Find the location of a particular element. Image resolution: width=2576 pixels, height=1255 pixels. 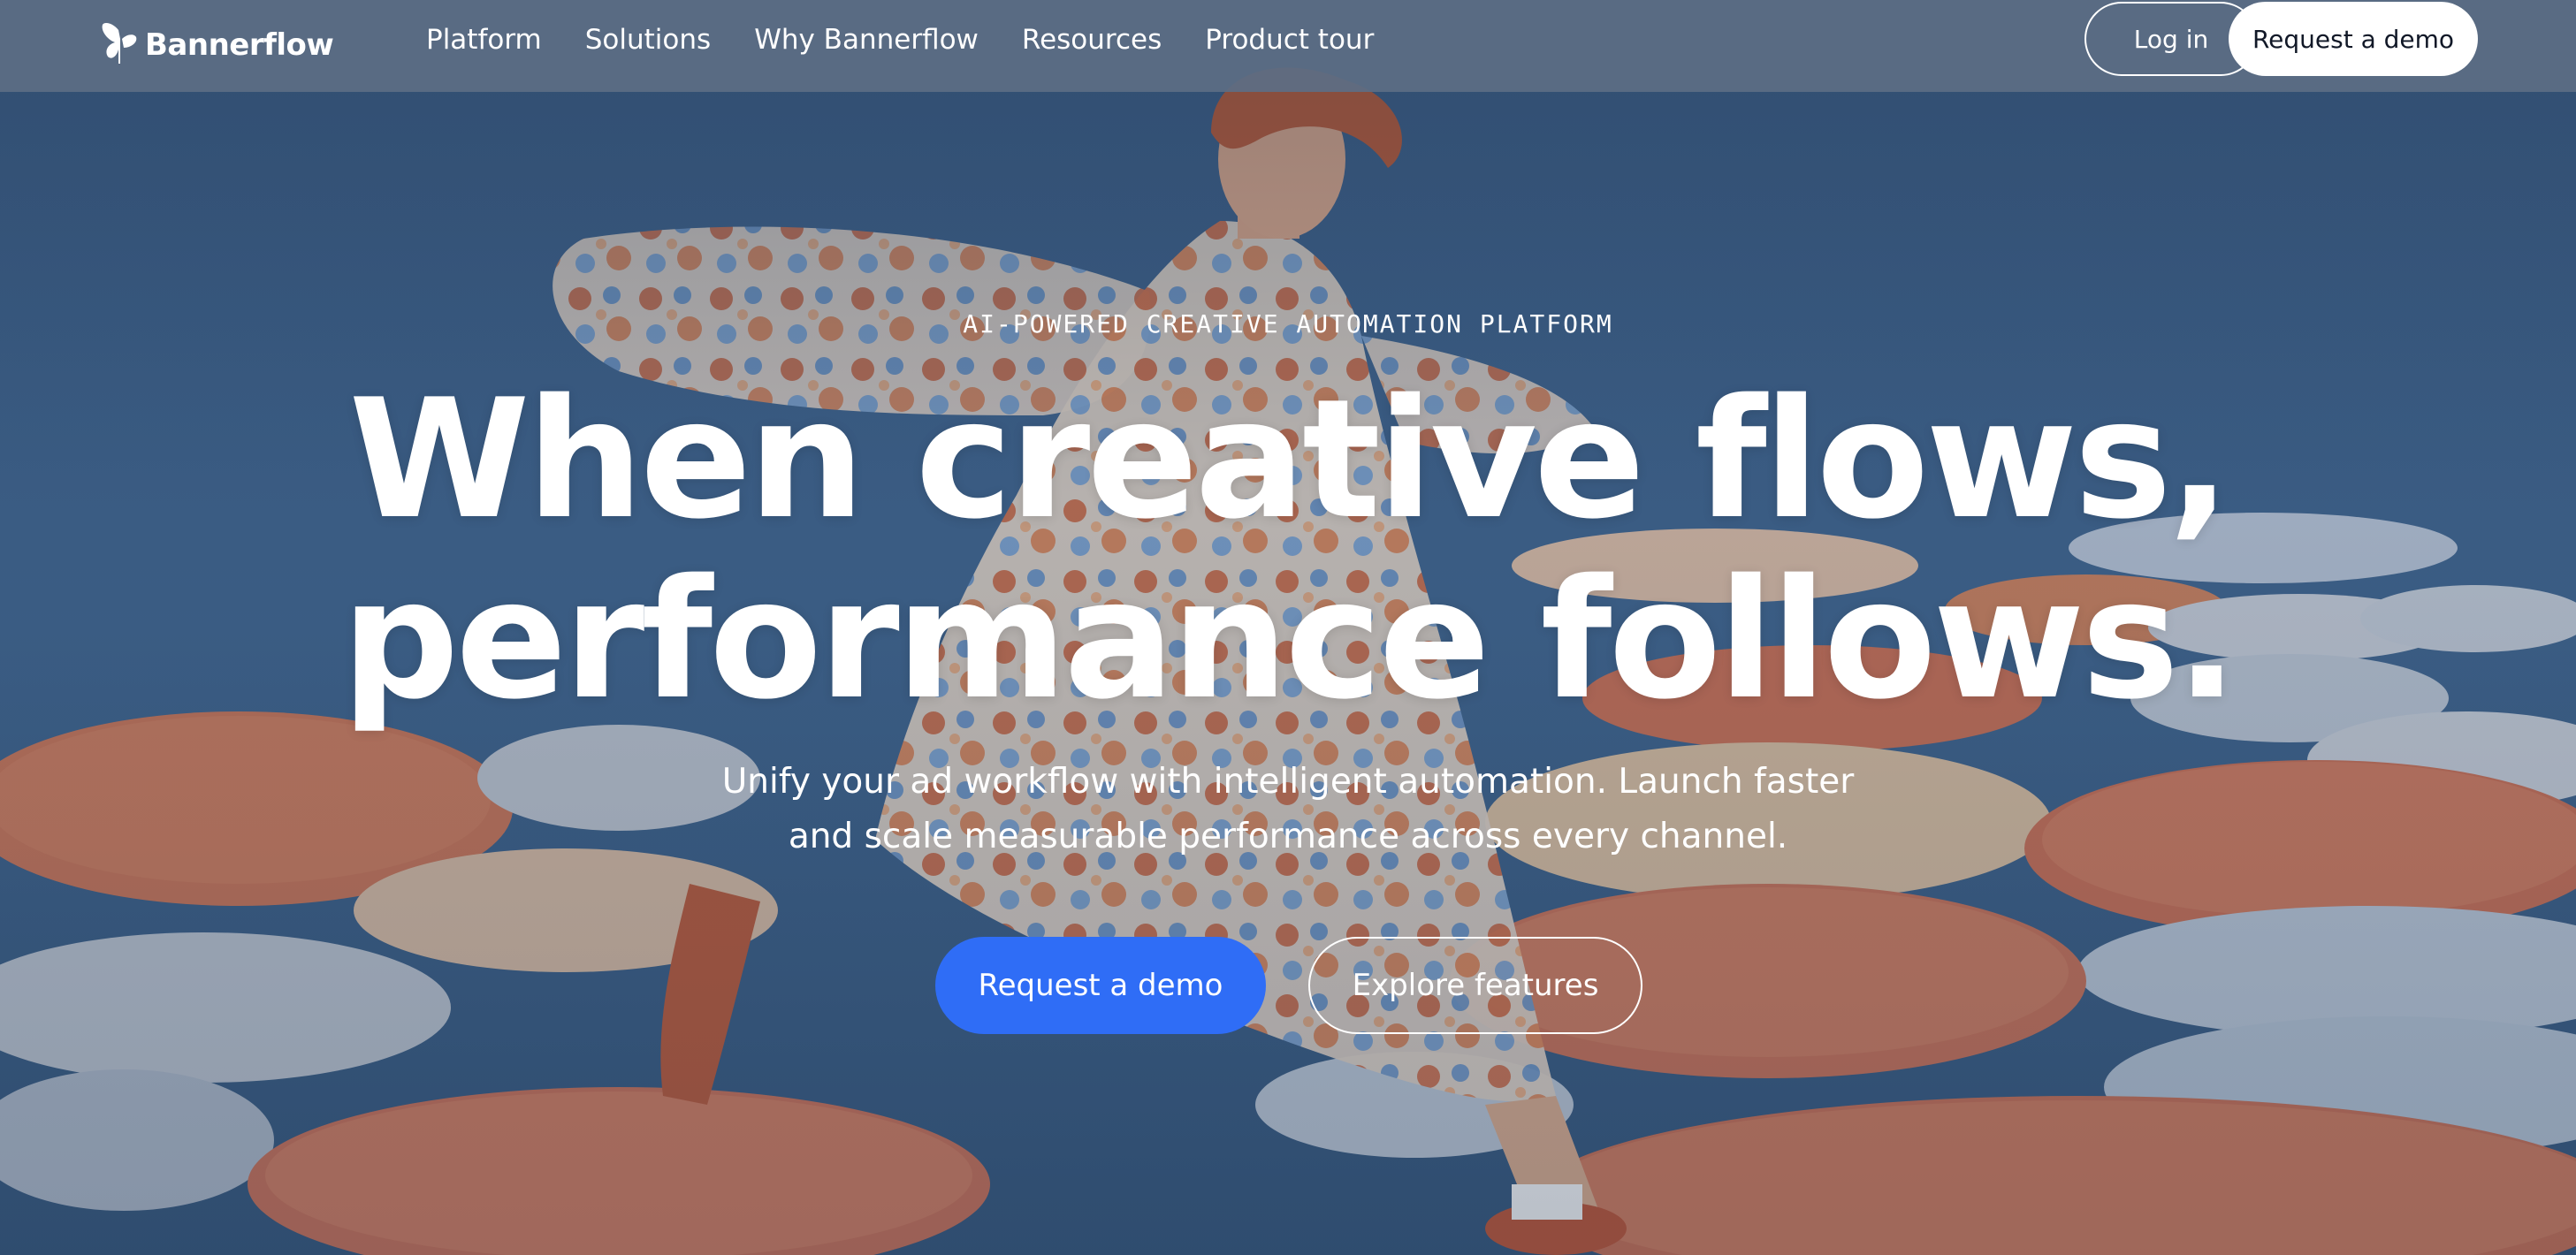

nav-item-resources: Resources is located at coordinates (1092, 40).